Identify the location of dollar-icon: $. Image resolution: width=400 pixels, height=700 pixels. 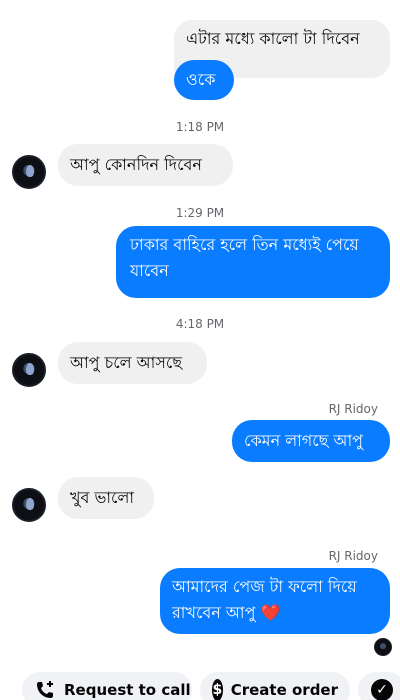
(217, 689).